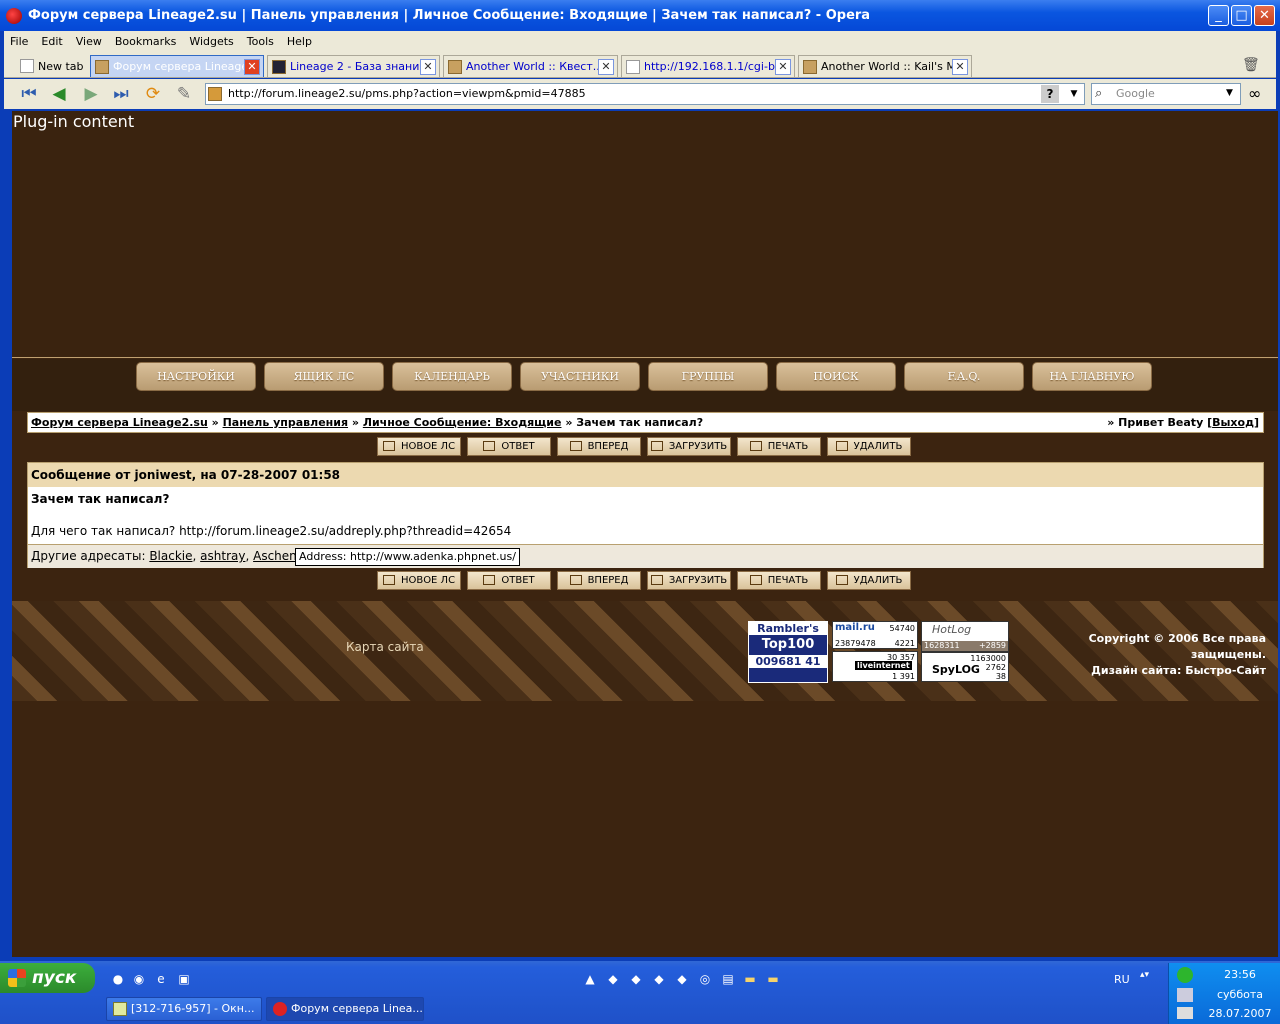 The height and width of the screenshot is (1024, 1280). I want to click on crumb-forum-link: Форум сервера Lineage2.su, so click(119, 422).